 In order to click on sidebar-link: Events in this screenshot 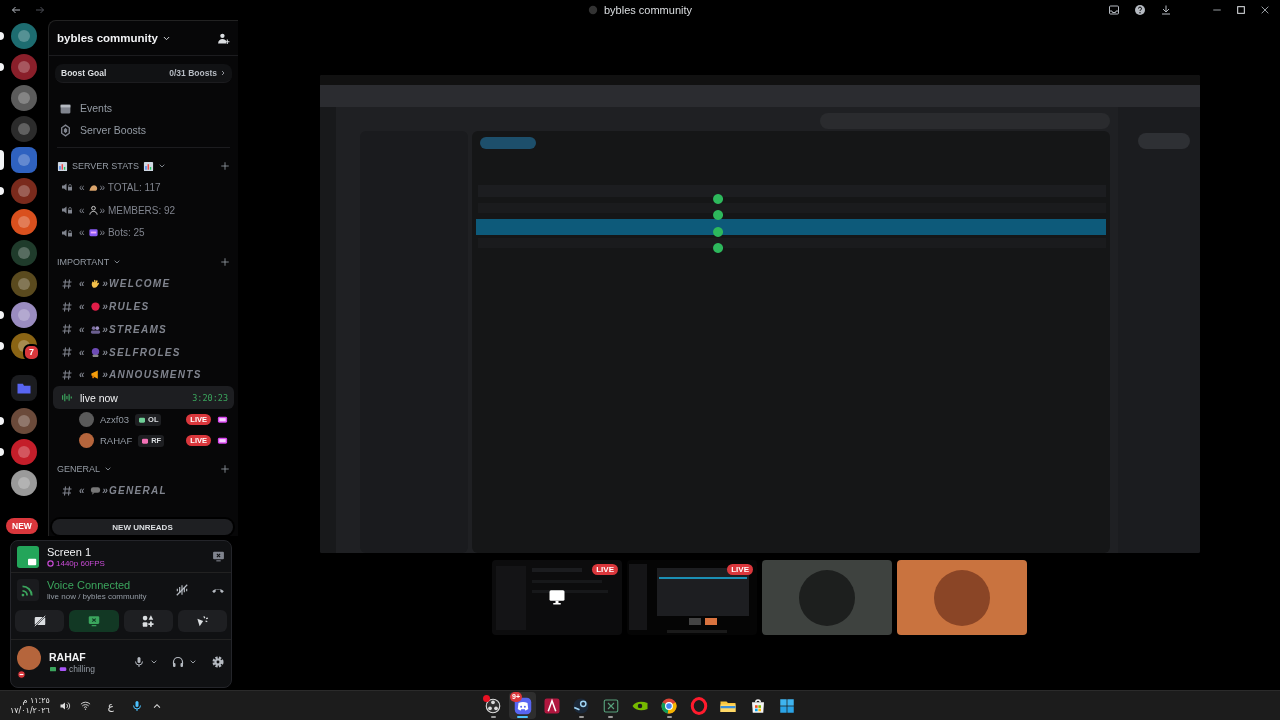, I will do `click(143, 108)`.